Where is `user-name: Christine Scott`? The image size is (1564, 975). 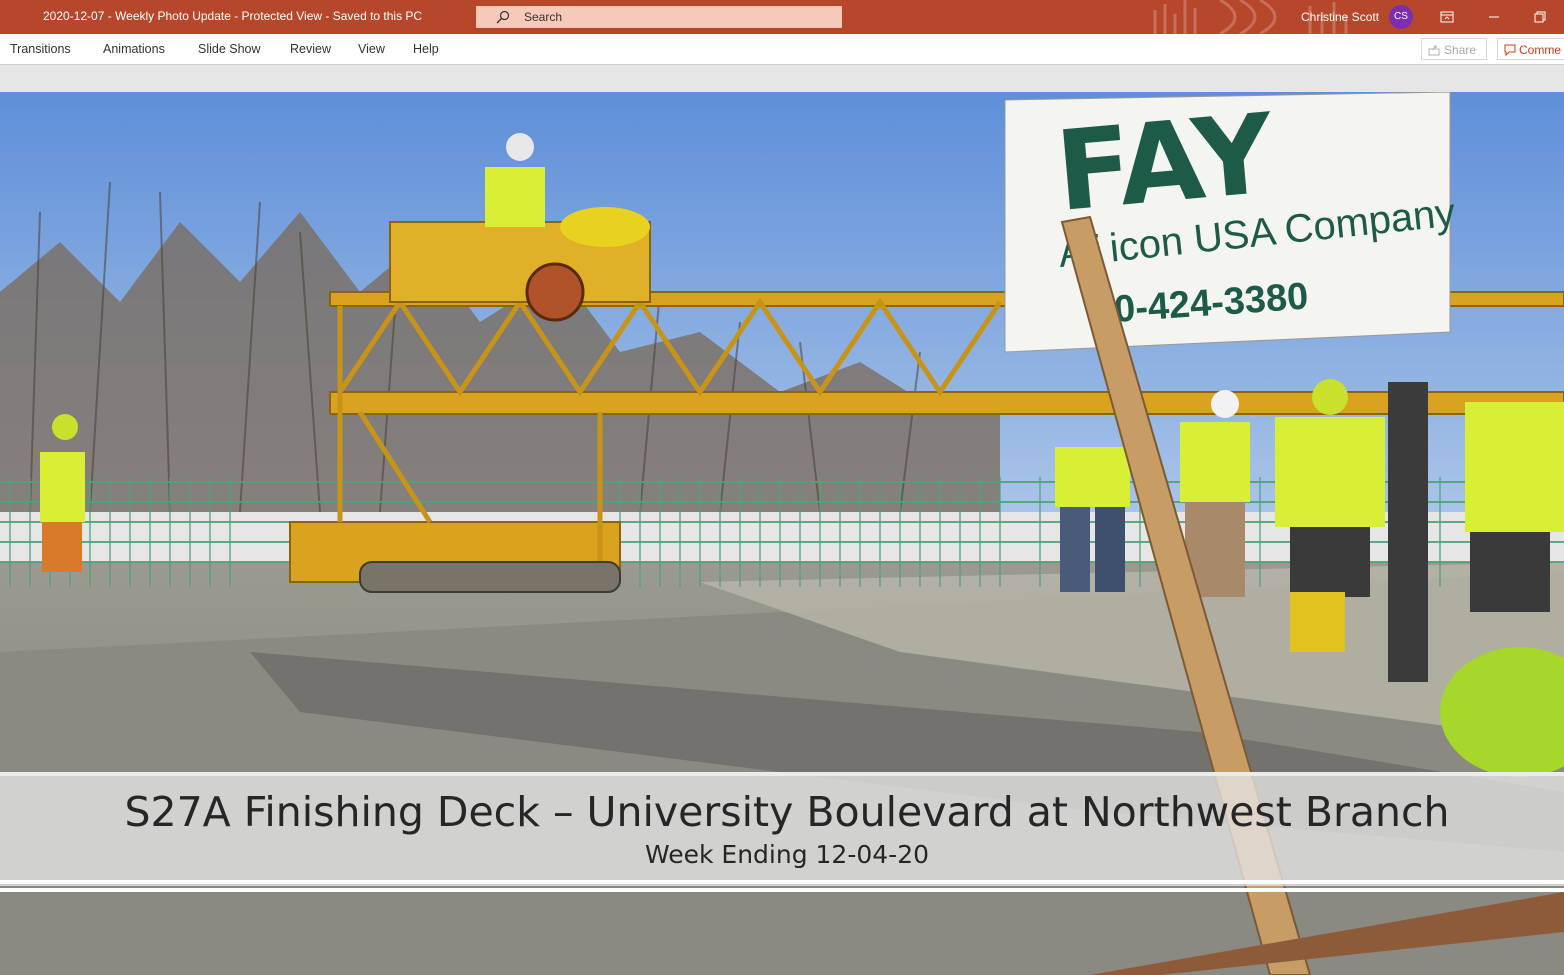
user-name: Christine Scott is located at coordinates (1340, 17).